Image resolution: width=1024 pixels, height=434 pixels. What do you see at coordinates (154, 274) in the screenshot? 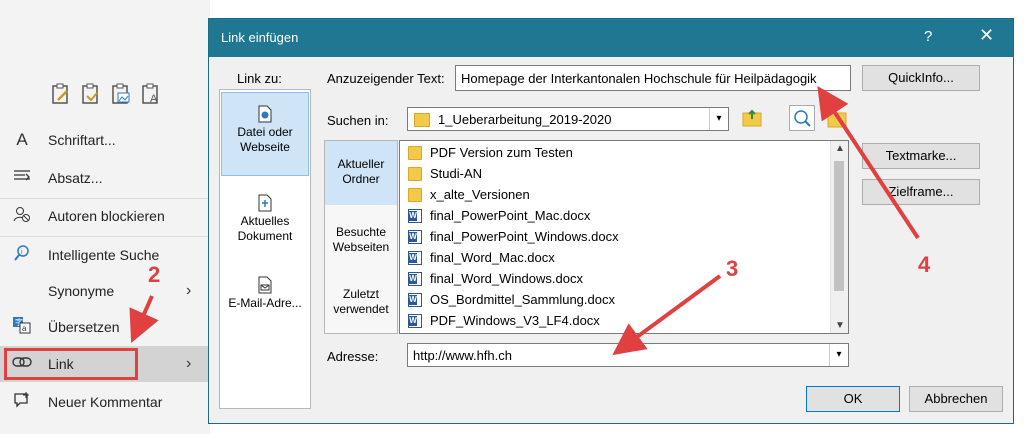
I see `annotation-number: 2` at bounding box center [154, 274].